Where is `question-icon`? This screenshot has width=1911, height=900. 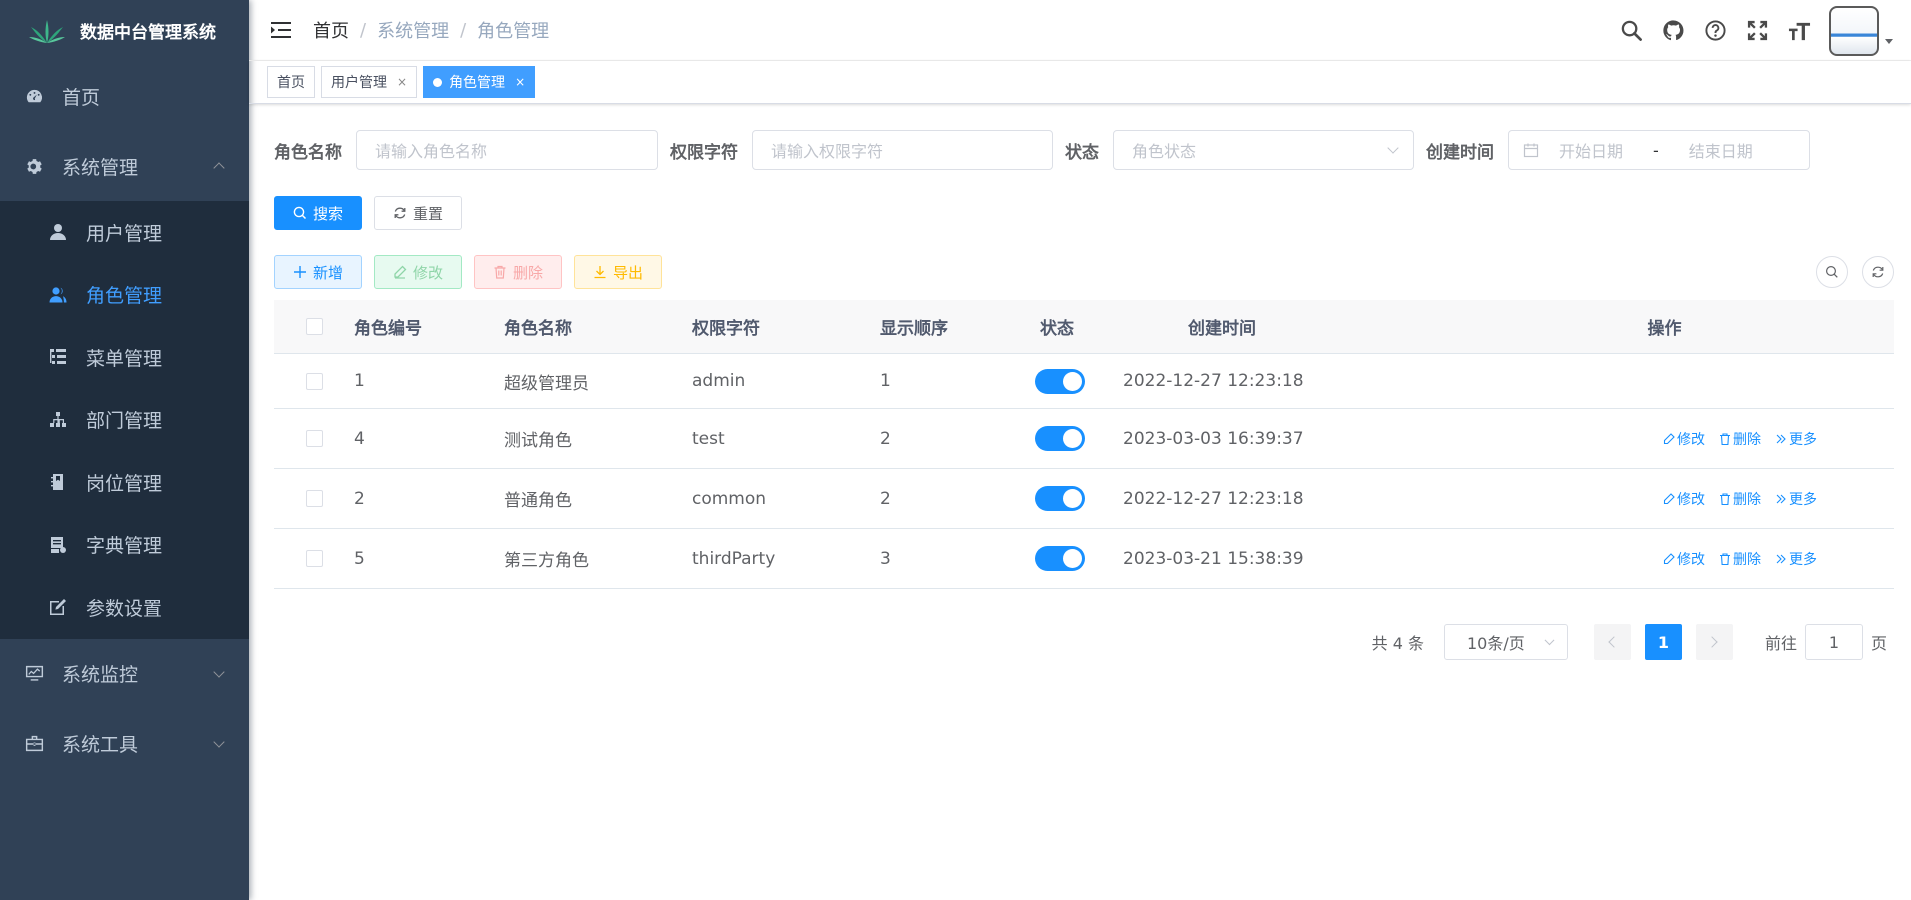 question-icon is located at coordinates (1715, 31).